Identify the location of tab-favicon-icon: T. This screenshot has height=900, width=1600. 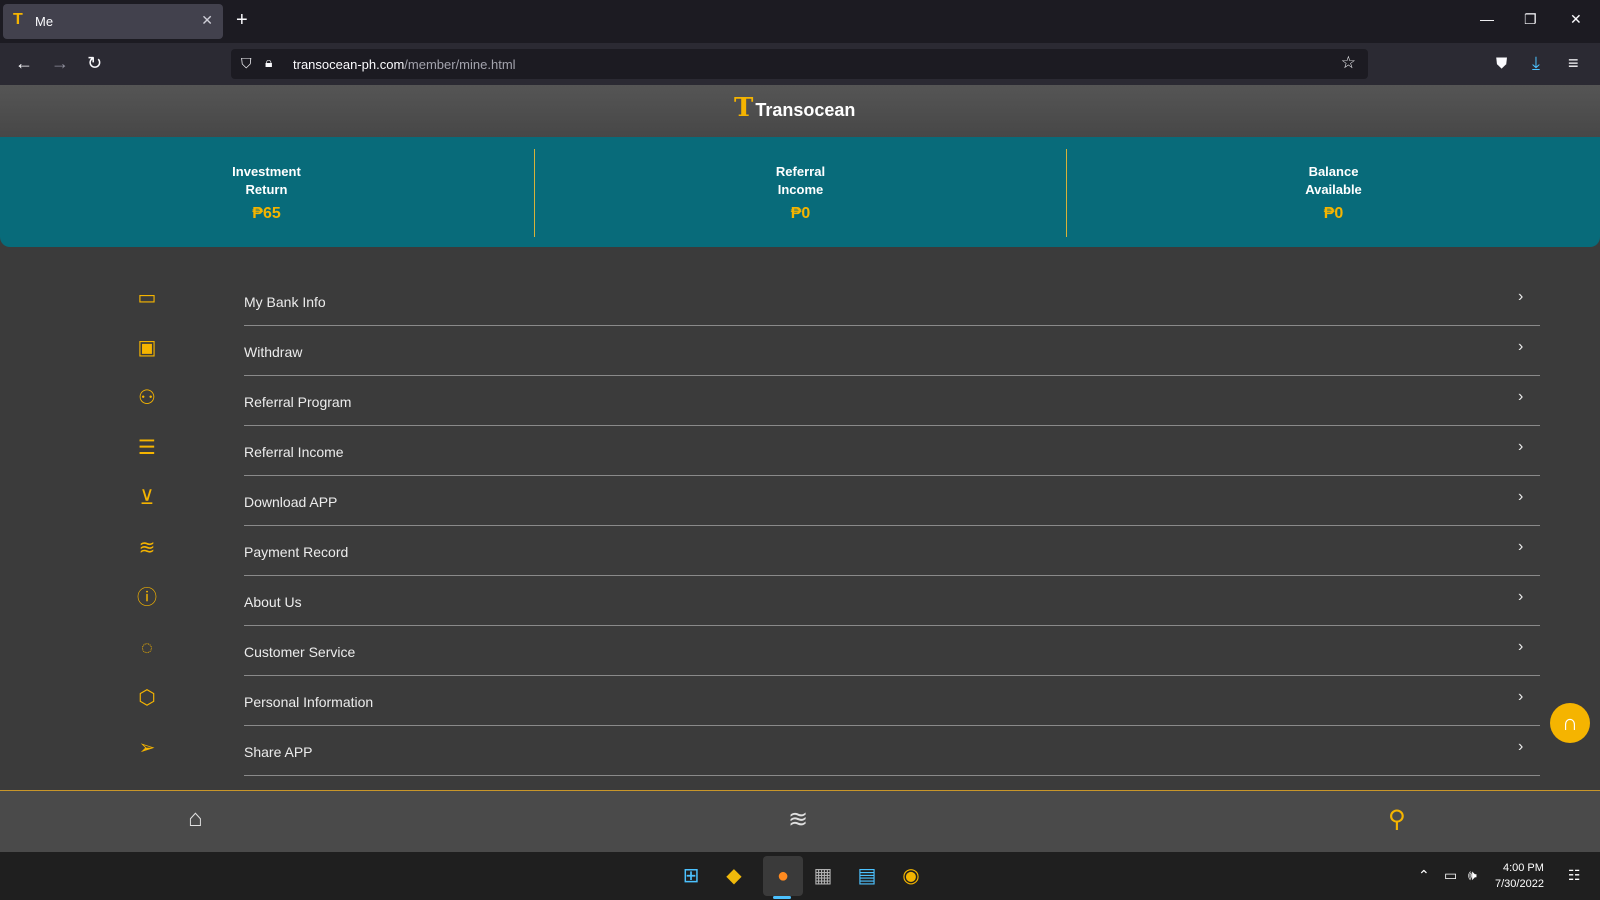
(18, 19).